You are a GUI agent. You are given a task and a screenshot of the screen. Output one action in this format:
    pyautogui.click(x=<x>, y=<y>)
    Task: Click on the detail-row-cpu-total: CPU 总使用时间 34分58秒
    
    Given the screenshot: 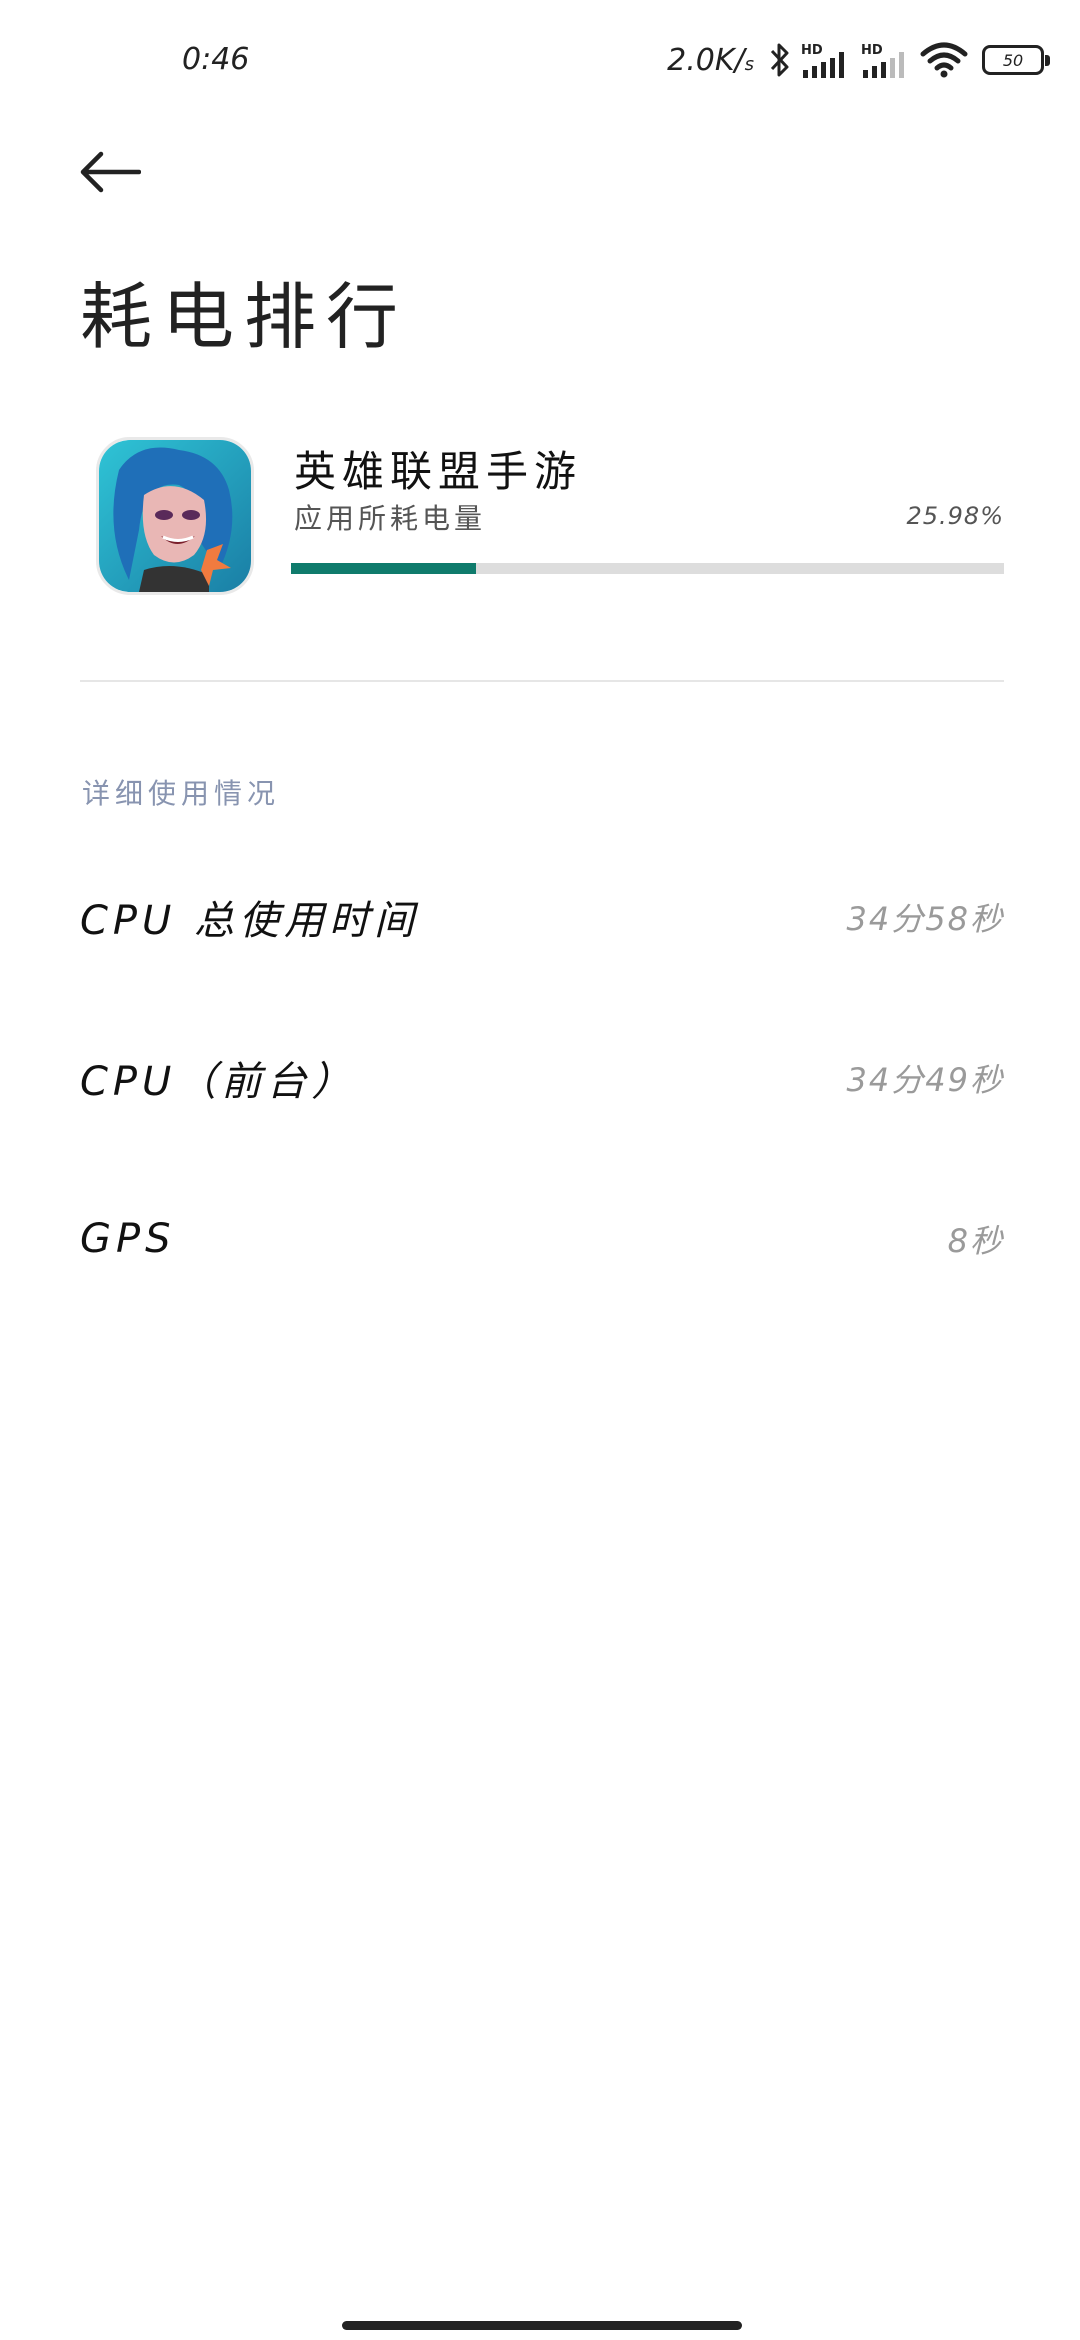 What is the action you would take?
    pyautogui.click(x=542, y=917)
    